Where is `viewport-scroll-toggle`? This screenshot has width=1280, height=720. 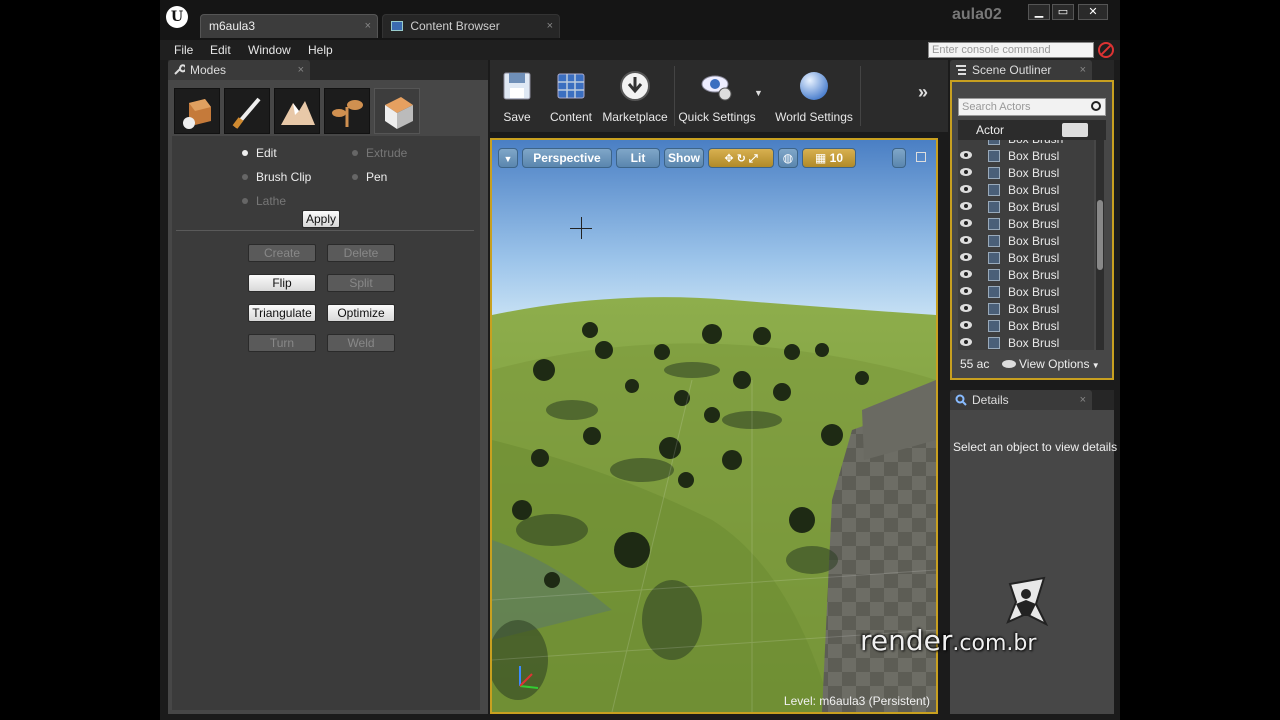
viewport-scroll-toggle is located at coordinates (899, 158).